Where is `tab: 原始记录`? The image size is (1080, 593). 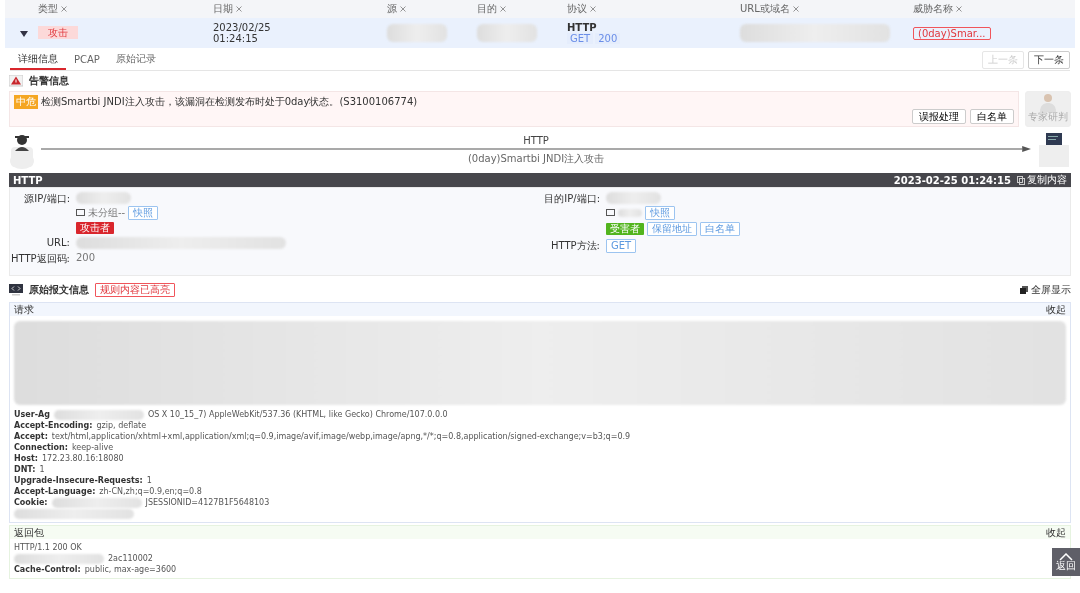 tab: 原始记录 is located at coordinates (135, 60).